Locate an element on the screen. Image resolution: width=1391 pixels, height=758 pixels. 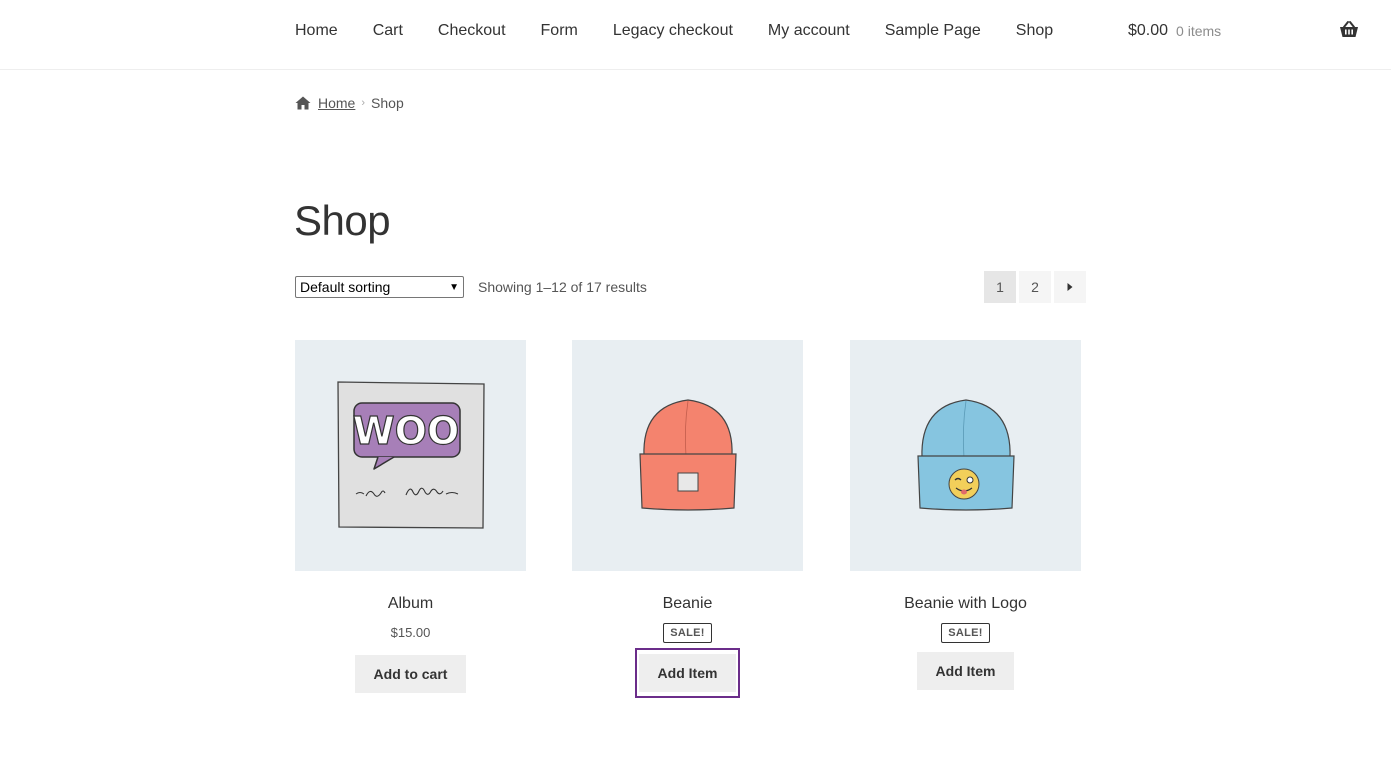
product-name: Album is located at coordinates (410, 604).